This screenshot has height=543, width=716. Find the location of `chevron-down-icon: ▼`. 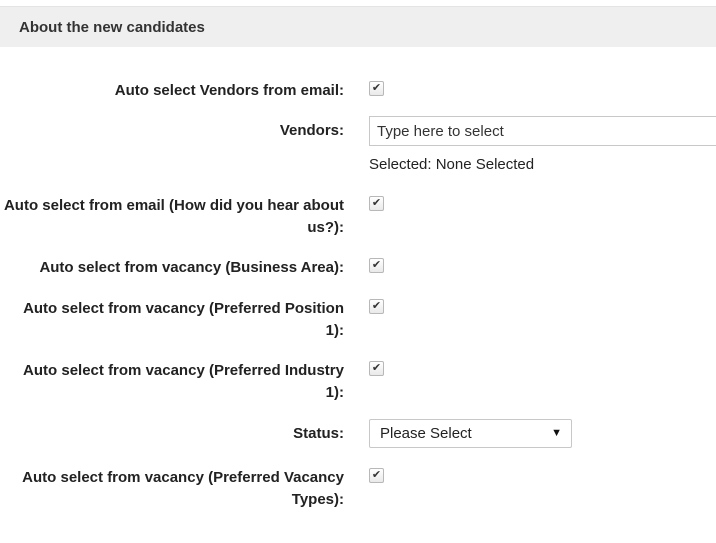

chevron-down-icon: ▼ is located at coordinates (556, 433).